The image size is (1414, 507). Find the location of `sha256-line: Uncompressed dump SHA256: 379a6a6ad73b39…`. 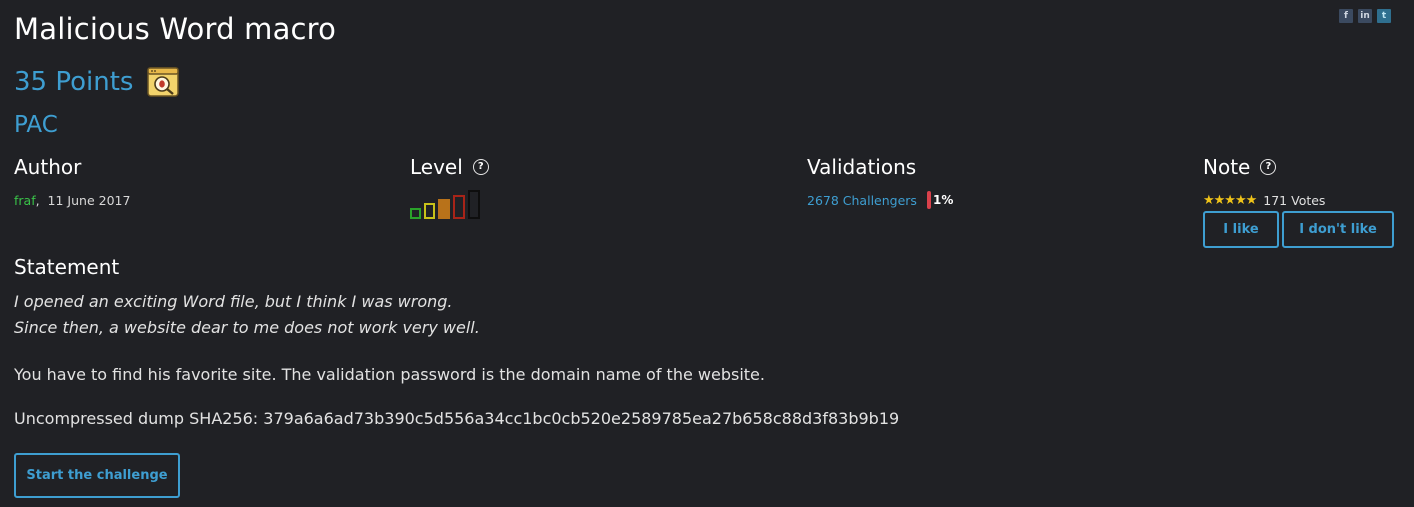

sha256-line: Uncompressed dump SHA256: 379a6a6ad73b39… is located at coordinates (457, 418).